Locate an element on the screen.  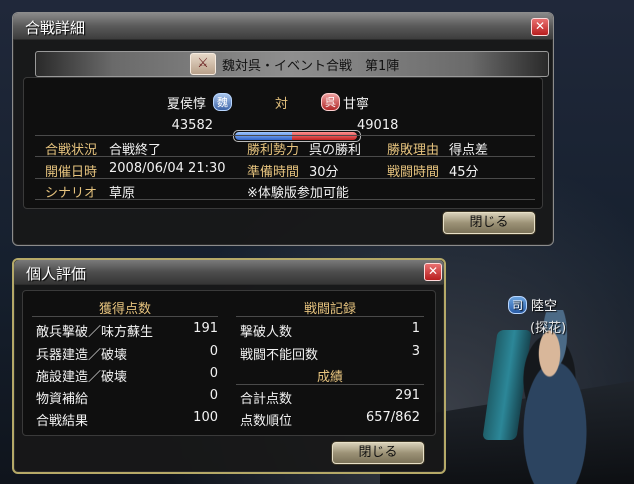
wei-faction-badge: 魏 is located at coordinates (222, 102).